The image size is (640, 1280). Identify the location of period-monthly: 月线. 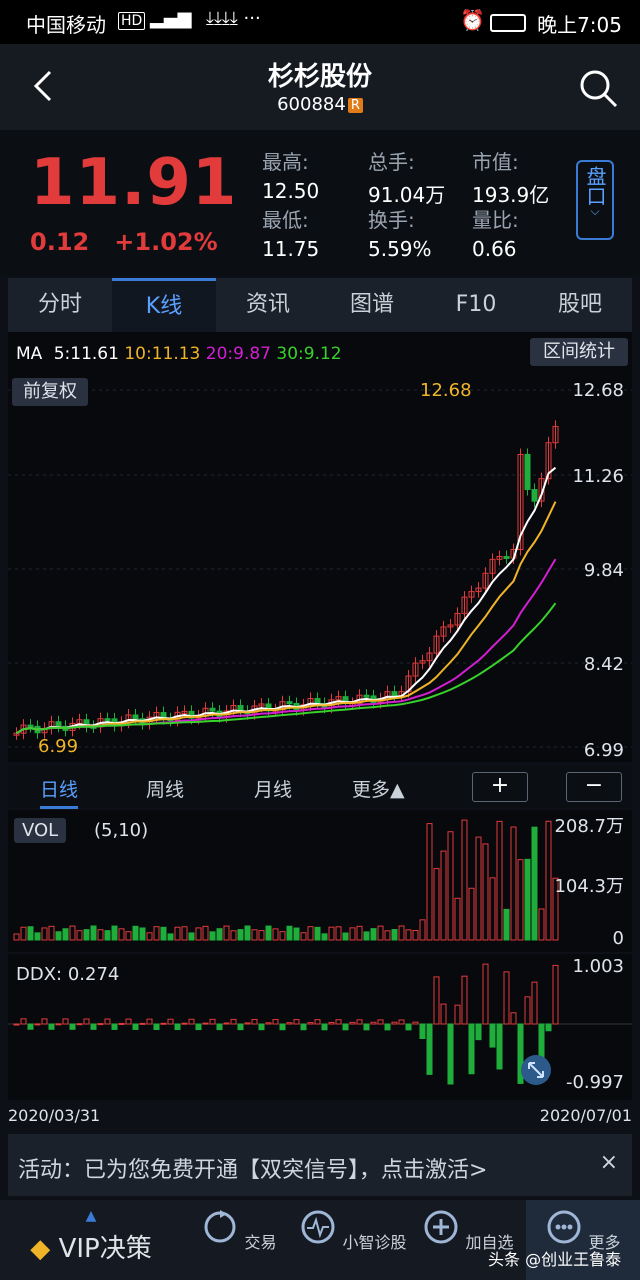
(273, 788).